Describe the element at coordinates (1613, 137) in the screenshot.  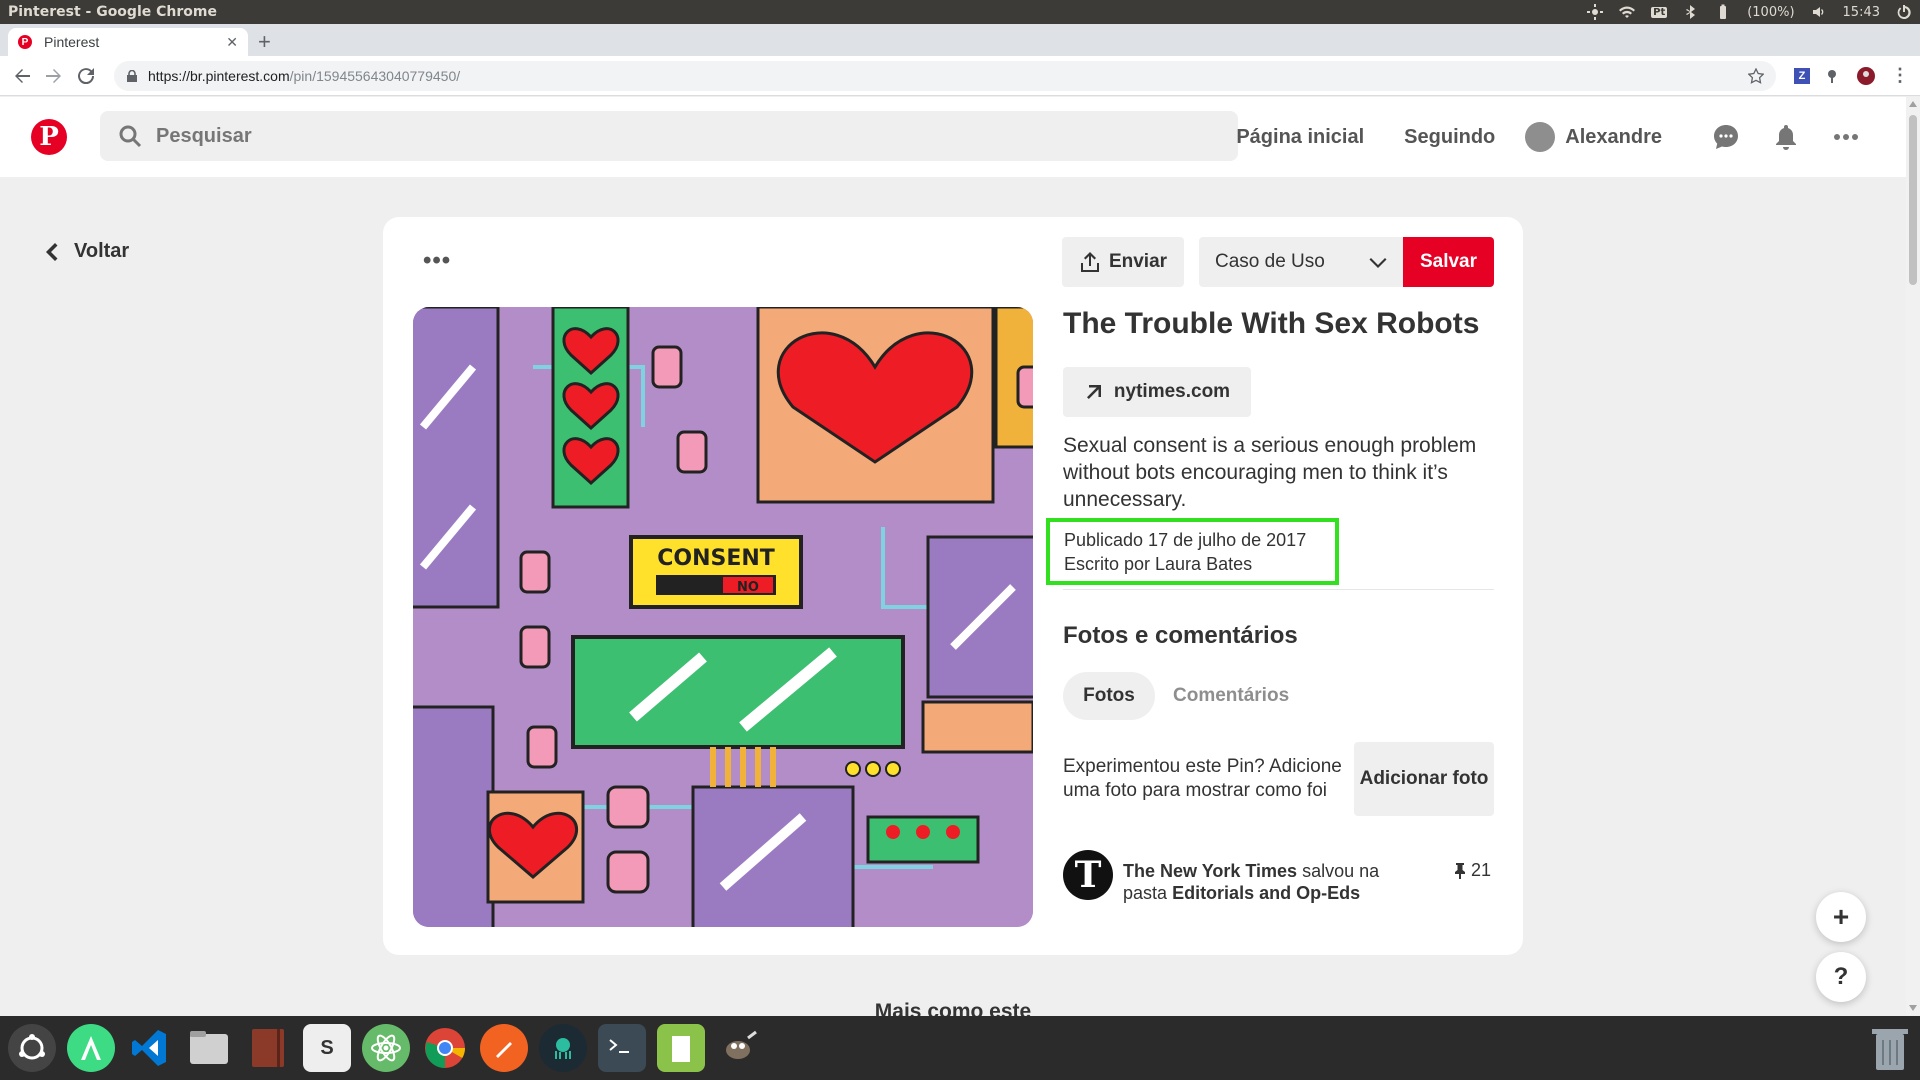
I see `user-name-link: Alexandre` at that location.